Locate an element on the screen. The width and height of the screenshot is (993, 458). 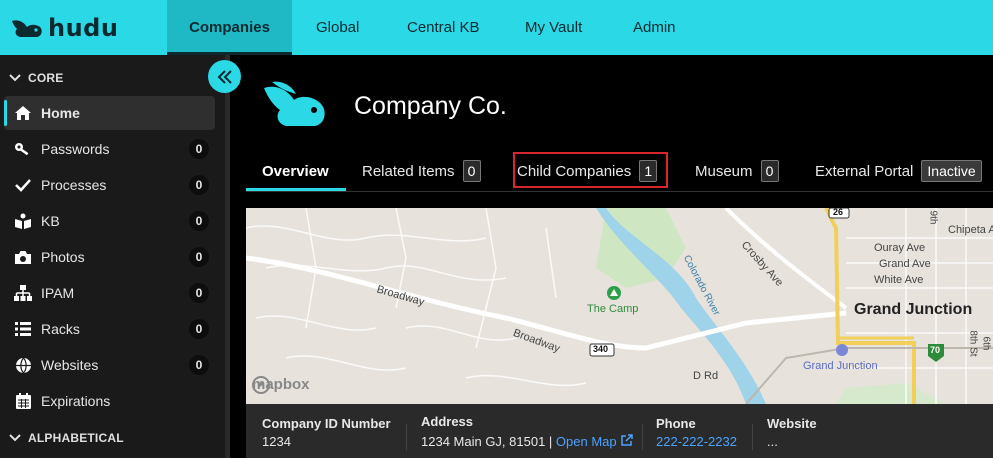
address-text: 1234 Main GJ, 81501 | is located at coordinates (487, 441).